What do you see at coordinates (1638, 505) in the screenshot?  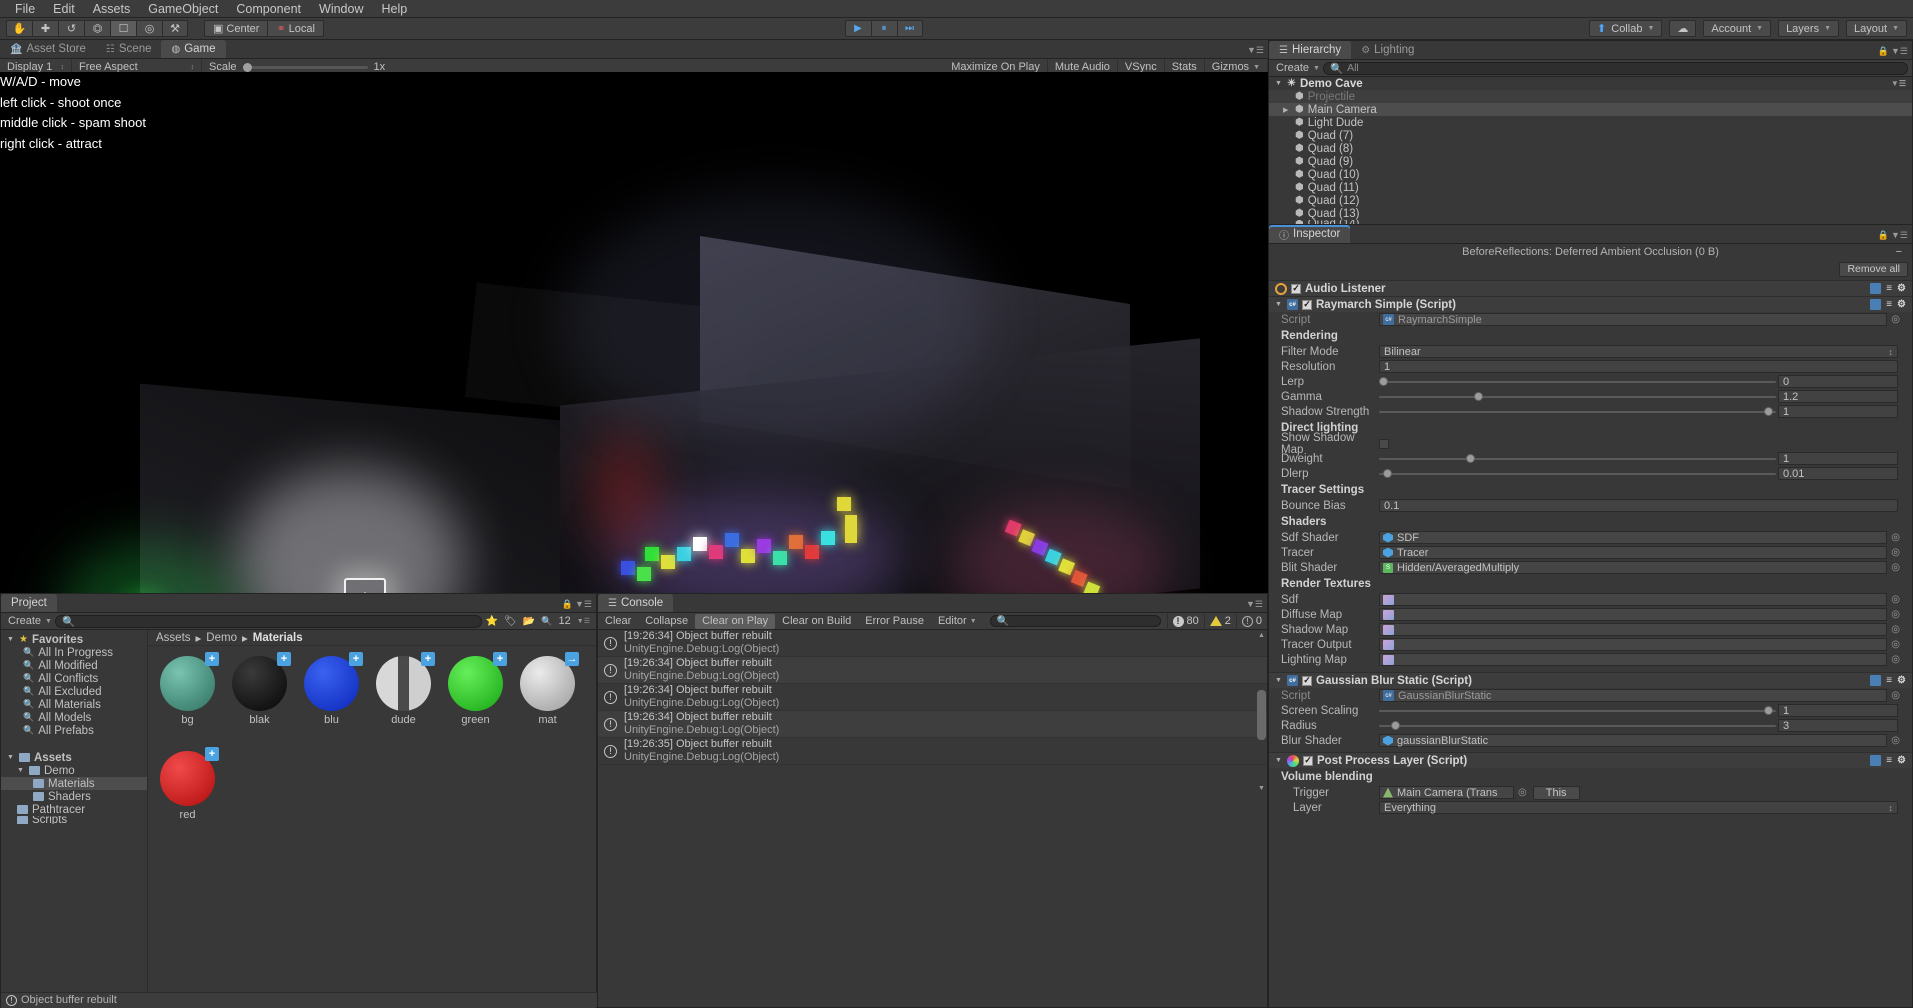 I see `bounce-bias-input: 0.1` at bounding box center [1638, 505].